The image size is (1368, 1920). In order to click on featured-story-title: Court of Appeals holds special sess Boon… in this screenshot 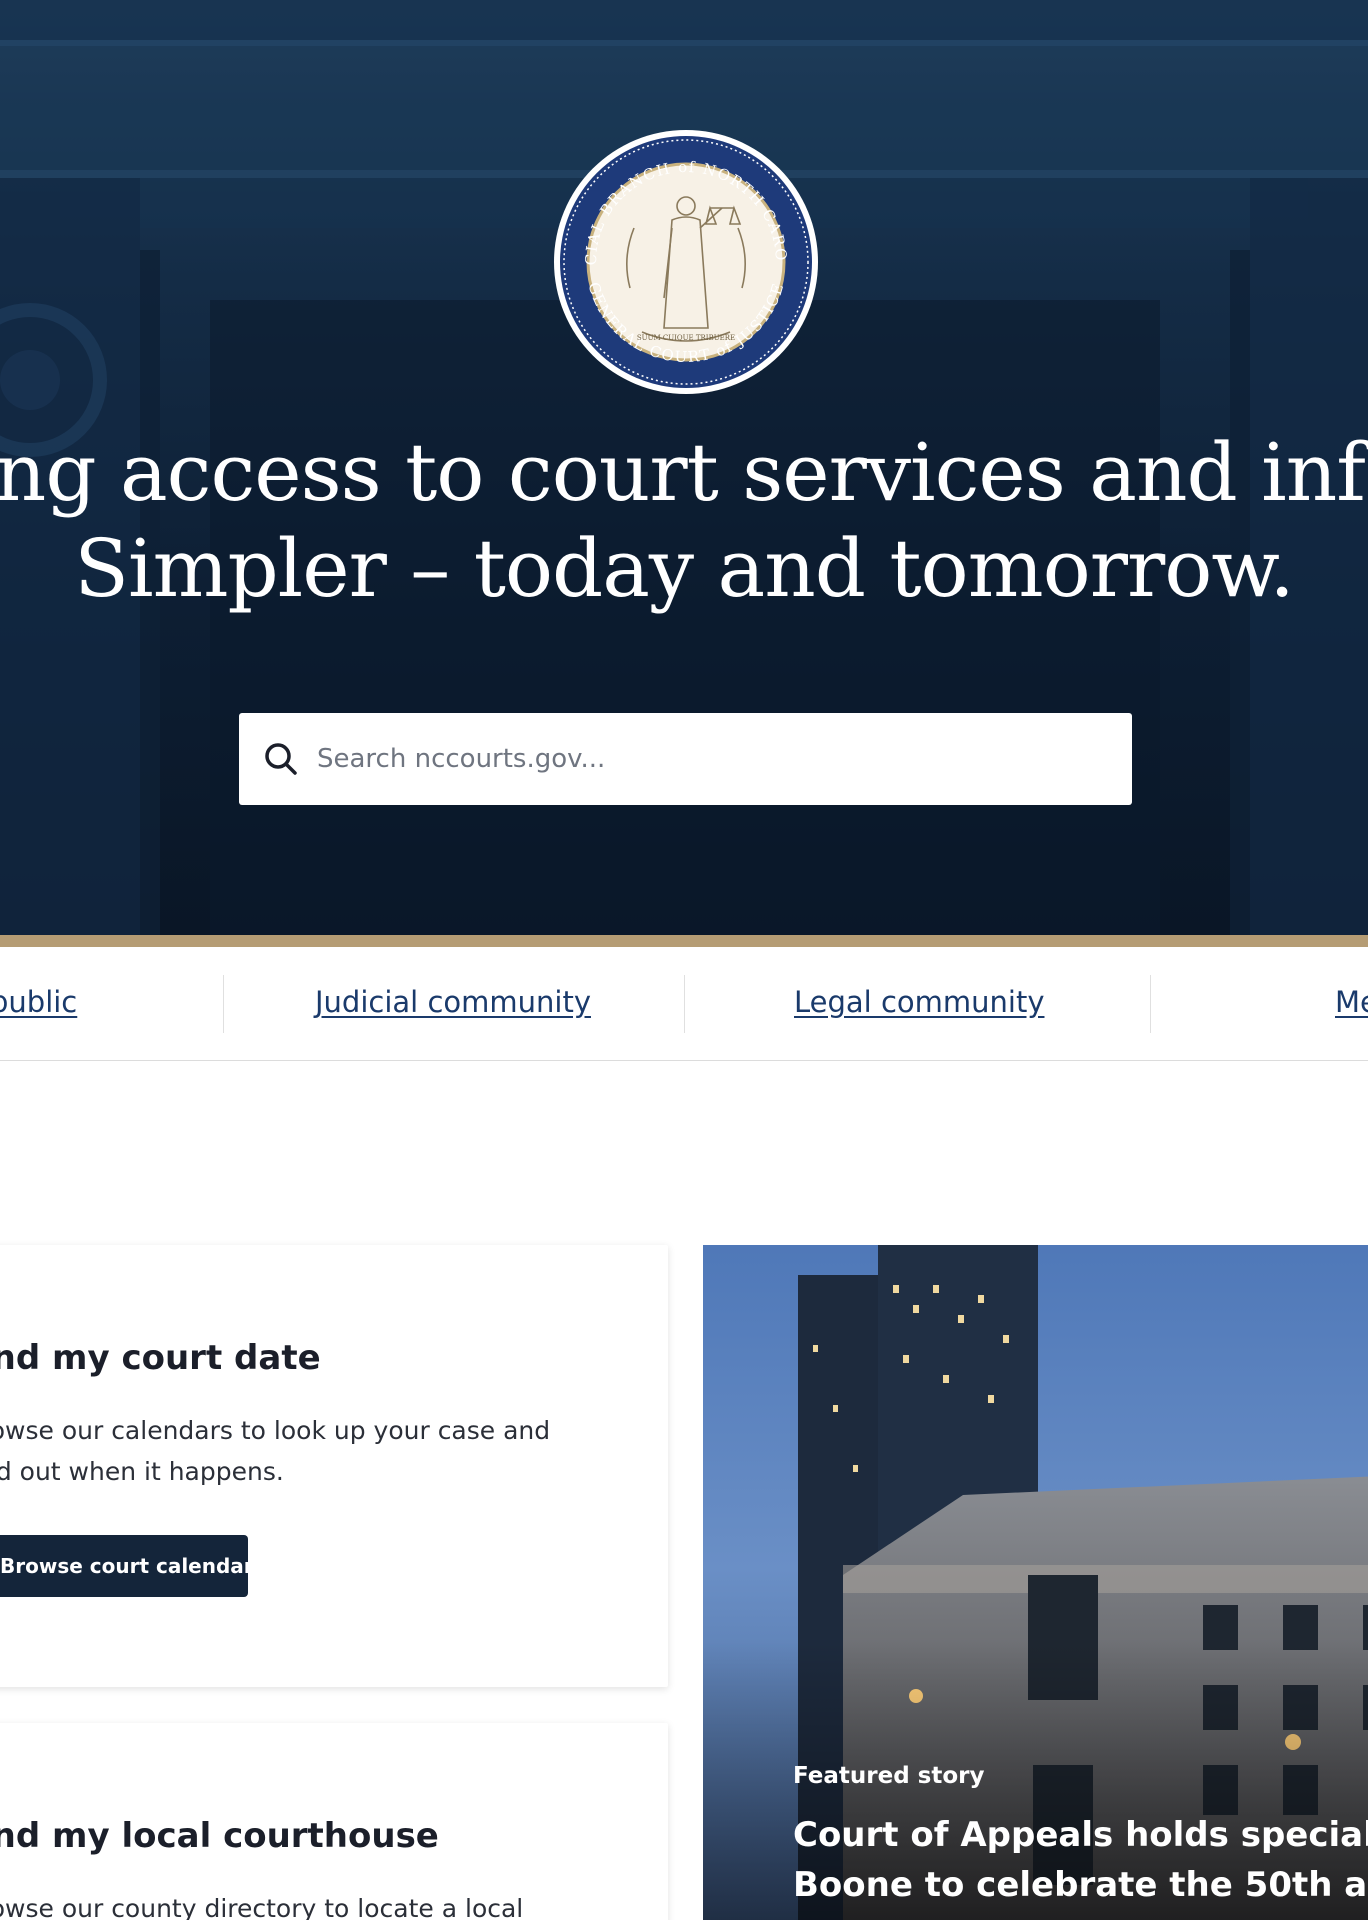, I will do `click(1080, 1860)`.